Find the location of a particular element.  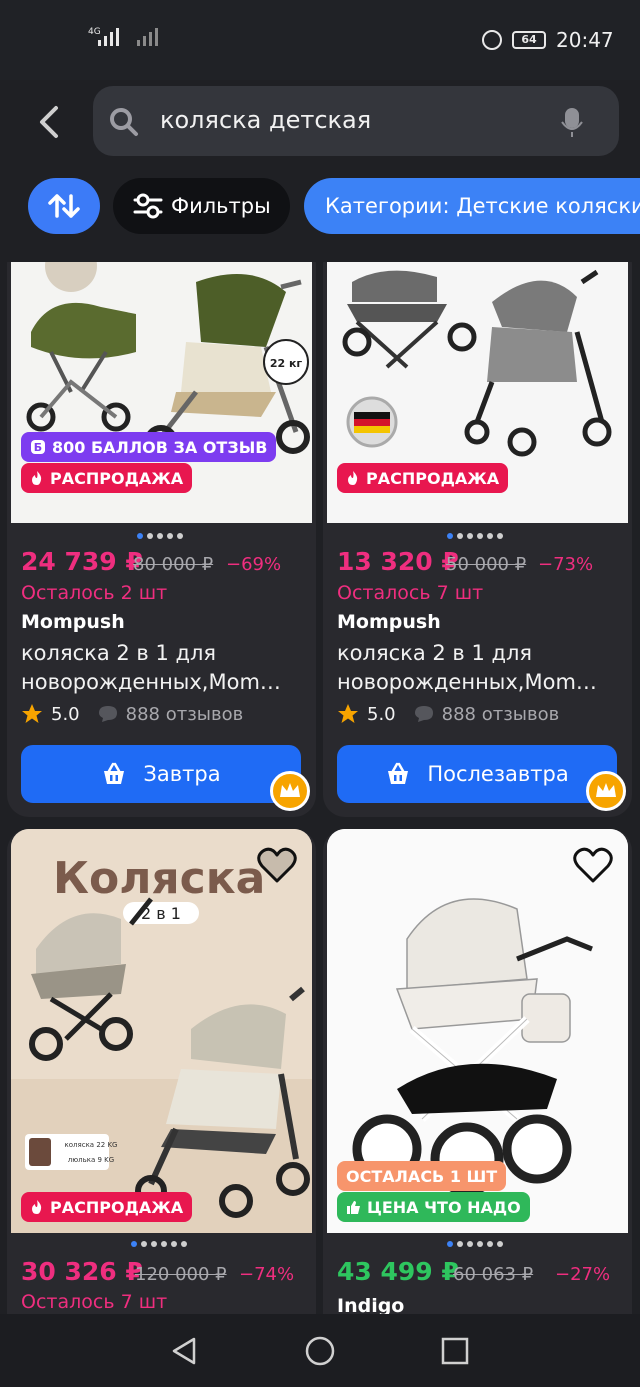

delivery-button: Завтра is located at coordinates (161, 774).